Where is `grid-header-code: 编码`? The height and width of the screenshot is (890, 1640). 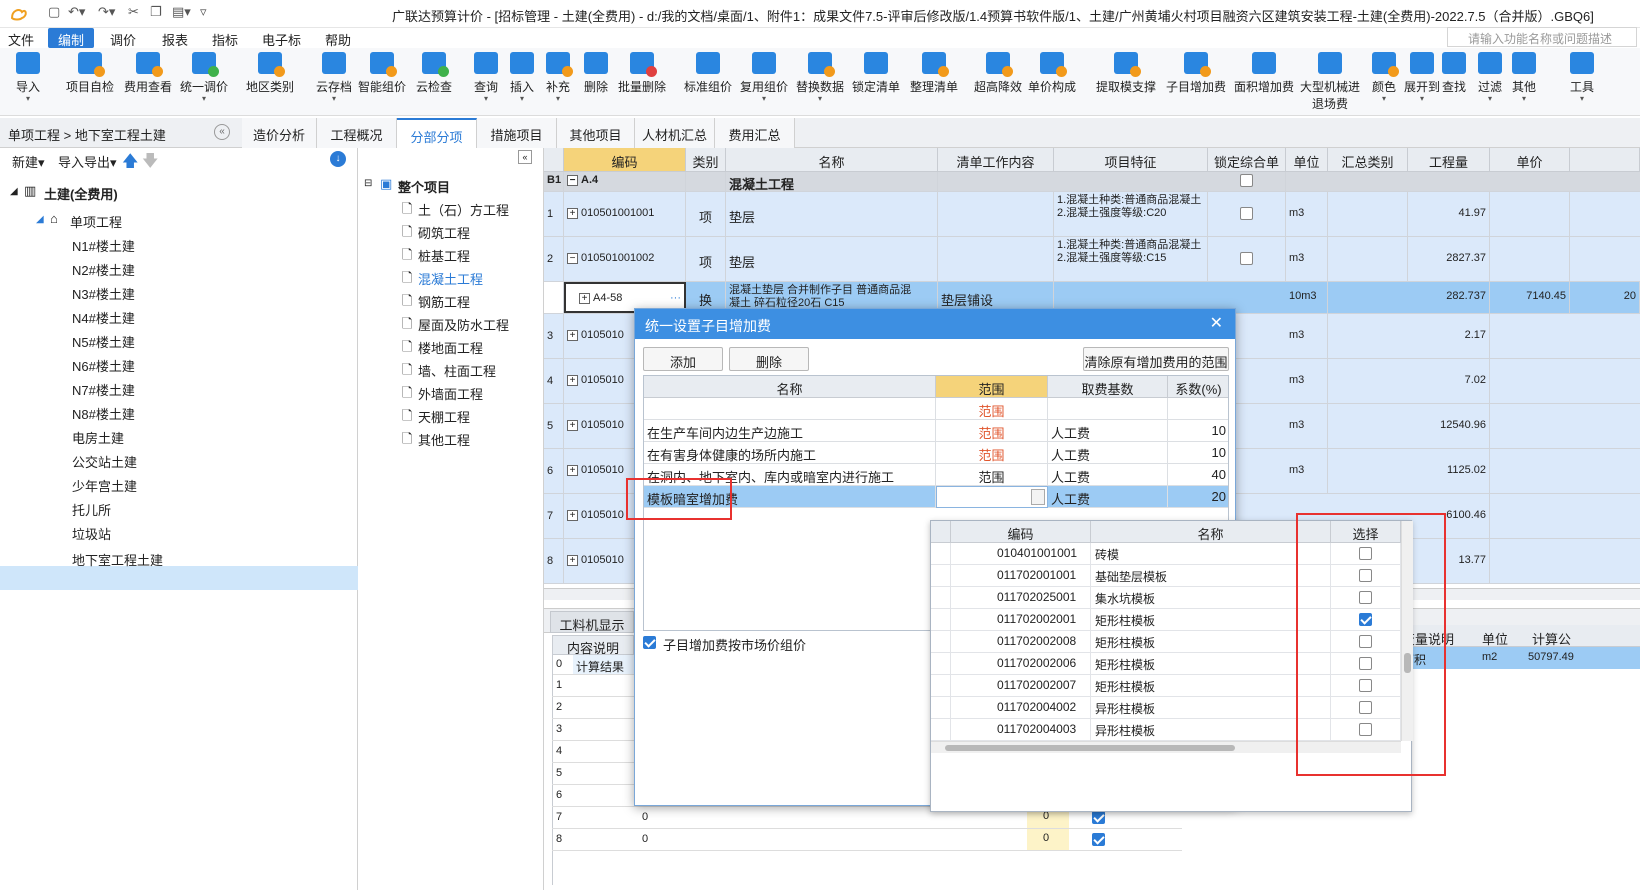
grid-header-code: 编码 is located at coordinates (625, 160).